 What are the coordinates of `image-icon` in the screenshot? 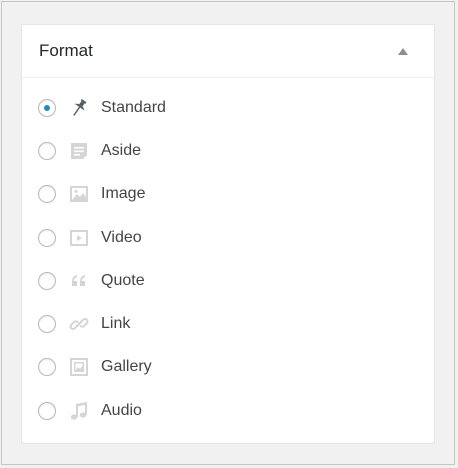 It's located at (79, 194).